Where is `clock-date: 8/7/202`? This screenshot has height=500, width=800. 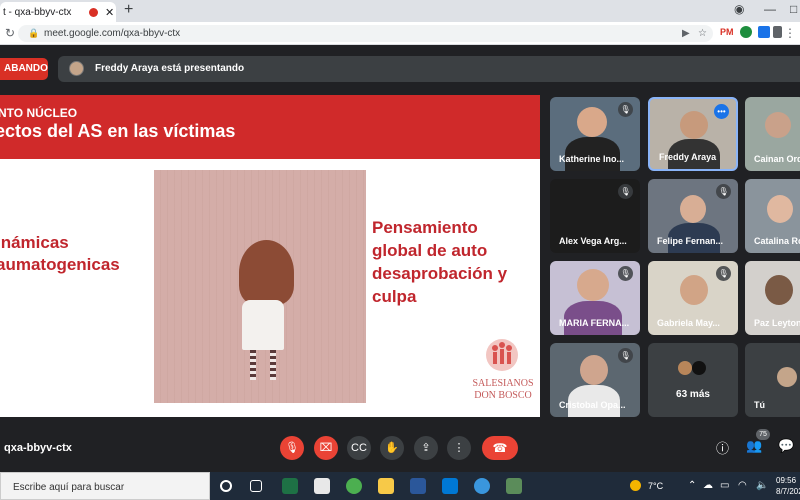
clock-date: 8/7/202 is located at coordinates (788, 491).